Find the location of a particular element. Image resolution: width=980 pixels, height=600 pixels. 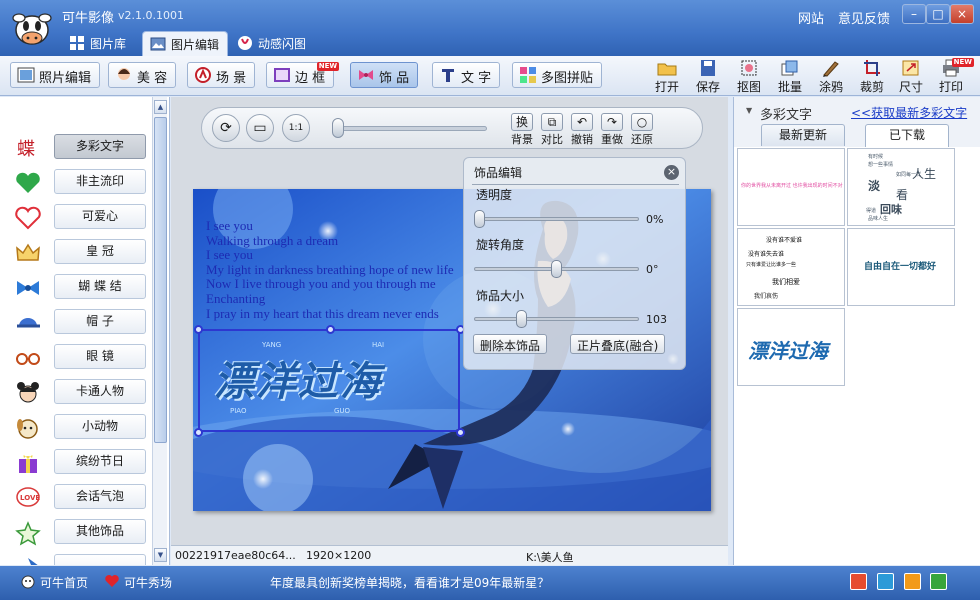

actual-size-button: 1:1 is located at coordinates (296, 128).